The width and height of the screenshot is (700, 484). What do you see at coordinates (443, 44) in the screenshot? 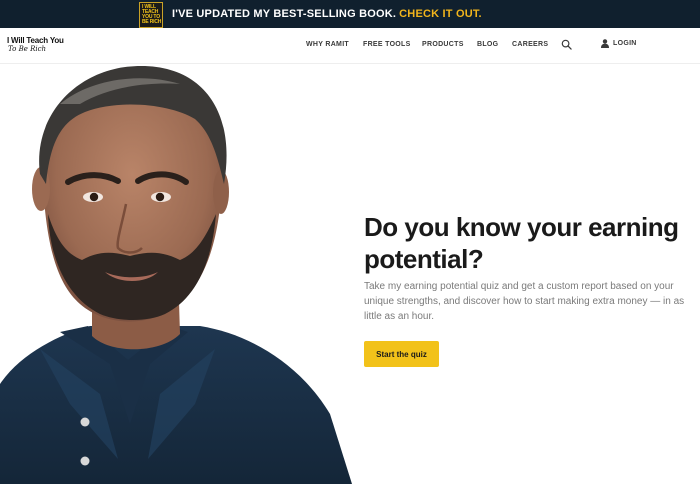
I see `nav-products: PRODUCTS` at bounding box center [443, 44].